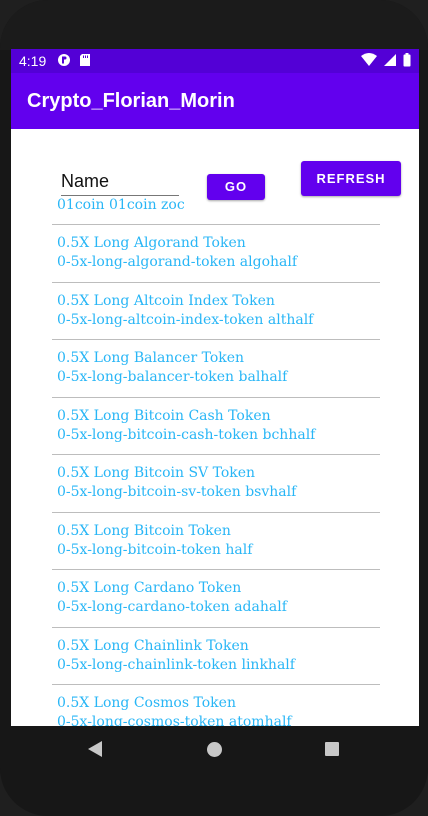 This screenshot has height=816, width=428. I want to click on sd-card-icon, so click(85, 62).